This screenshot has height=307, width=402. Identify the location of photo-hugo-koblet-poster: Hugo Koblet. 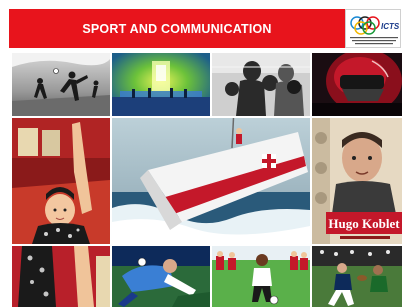
(357, 181).